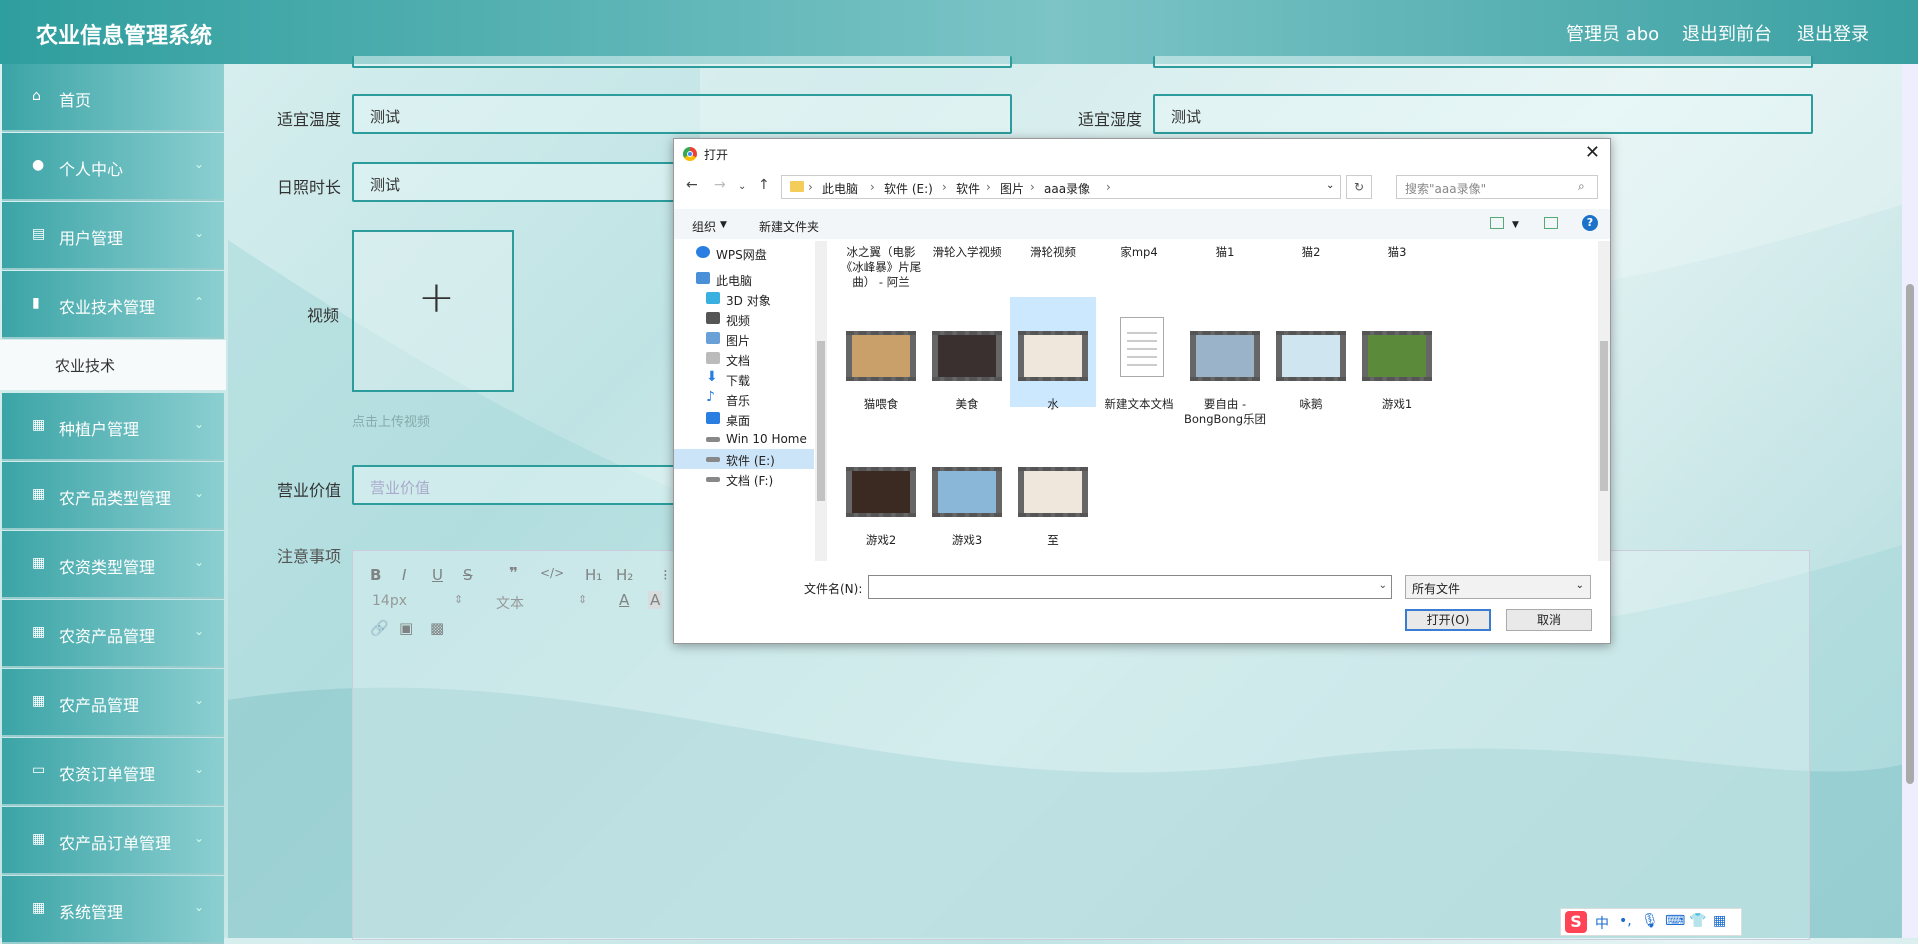 Image resolution: width=1918 pixels, height=944 pixels. What do you see at coordinates (1625, 921) in the screenshot?
I see `punctuation-icon: •,` at bounding box center [1625, 921].